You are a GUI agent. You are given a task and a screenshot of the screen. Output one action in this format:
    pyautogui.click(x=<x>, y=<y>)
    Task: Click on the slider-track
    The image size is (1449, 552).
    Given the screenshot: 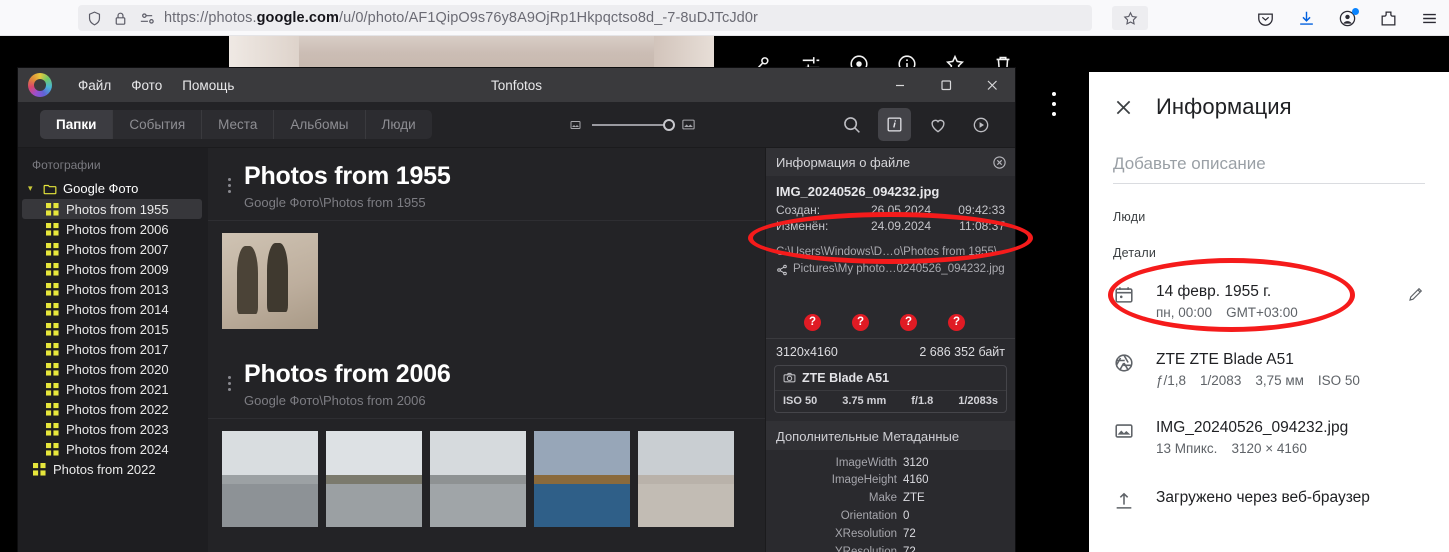 What is the action you would take?
    pyautogui.click(x=633, y=124)
    